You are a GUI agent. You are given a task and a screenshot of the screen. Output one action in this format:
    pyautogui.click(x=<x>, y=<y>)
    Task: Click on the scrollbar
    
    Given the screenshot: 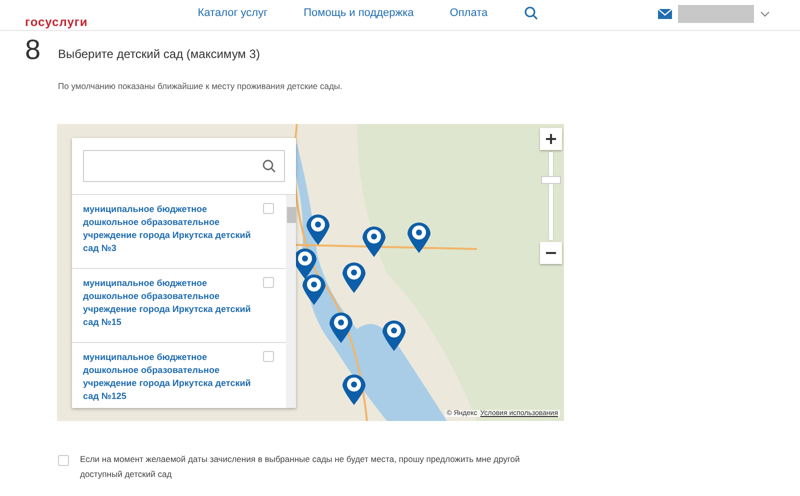 What is the action you would take?
    pyautogui.click(x=291, y=301)
    